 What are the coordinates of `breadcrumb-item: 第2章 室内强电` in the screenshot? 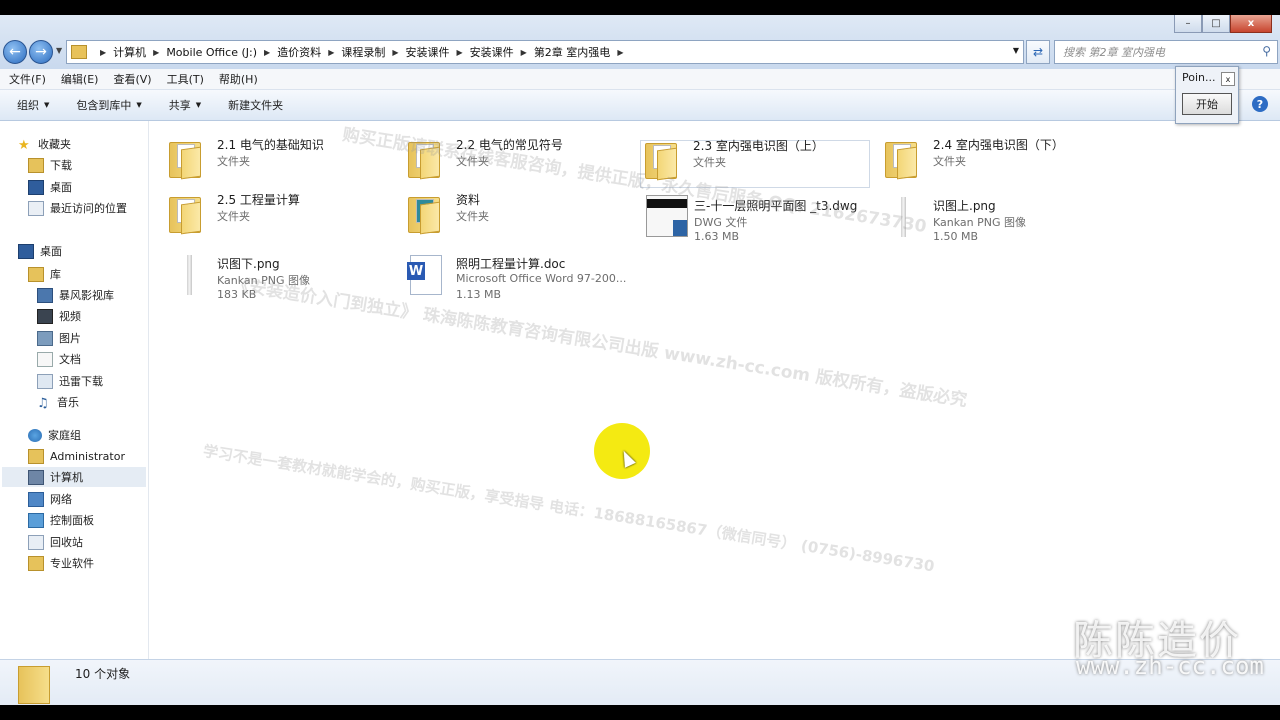 It's located at (572, 52).